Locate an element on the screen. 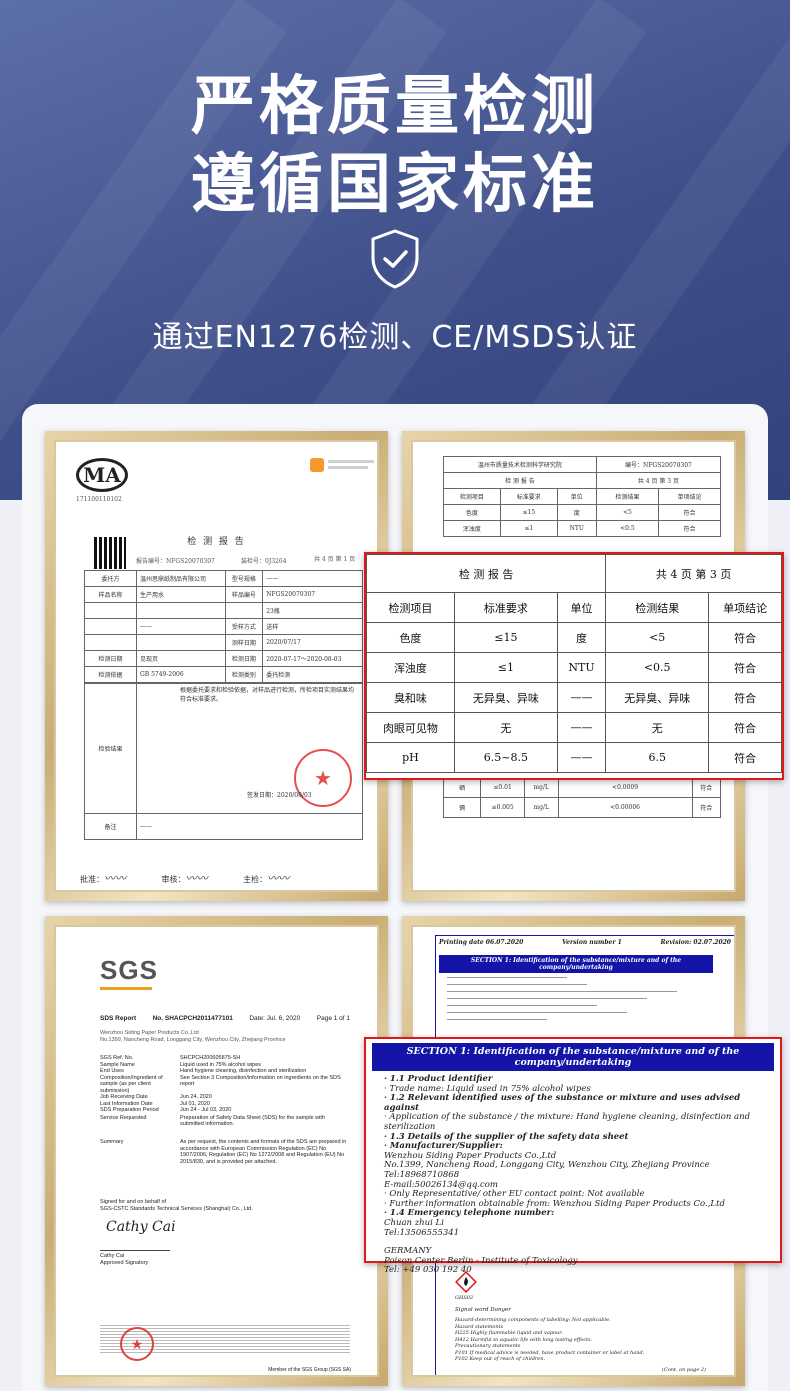 Image resolution: width=790 pixels, height=1391 pixels. report-title: 检 测 报 告 is located at coordinates (216, 542).